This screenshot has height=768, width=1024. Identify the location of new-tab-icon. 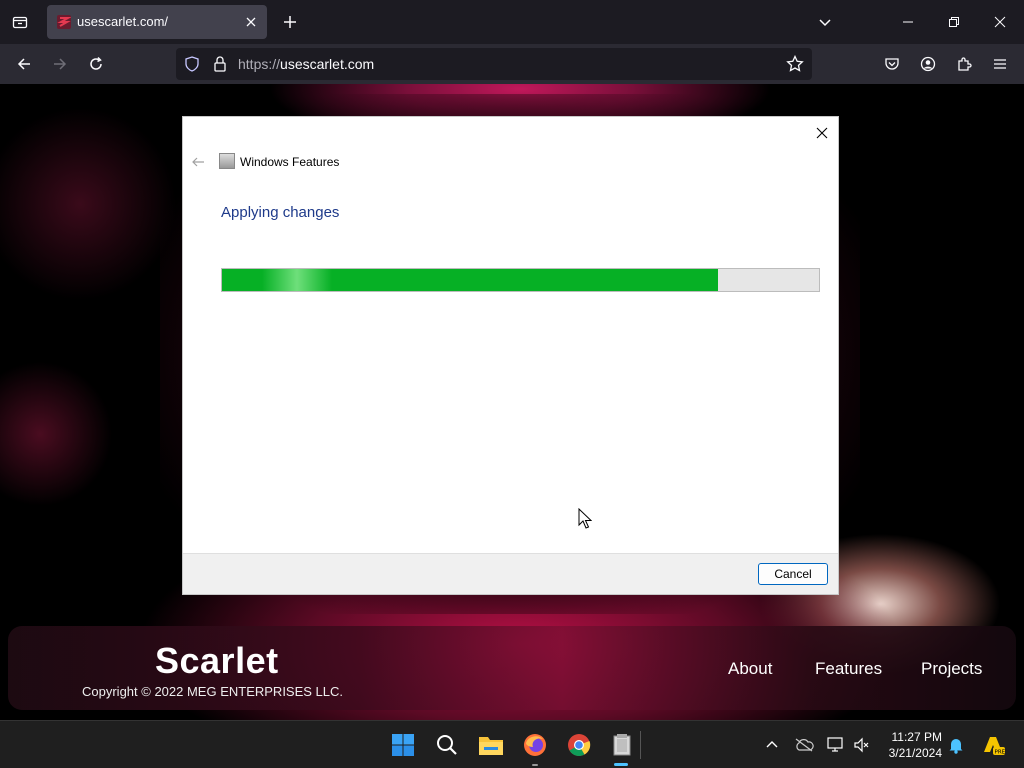
(290, 22).